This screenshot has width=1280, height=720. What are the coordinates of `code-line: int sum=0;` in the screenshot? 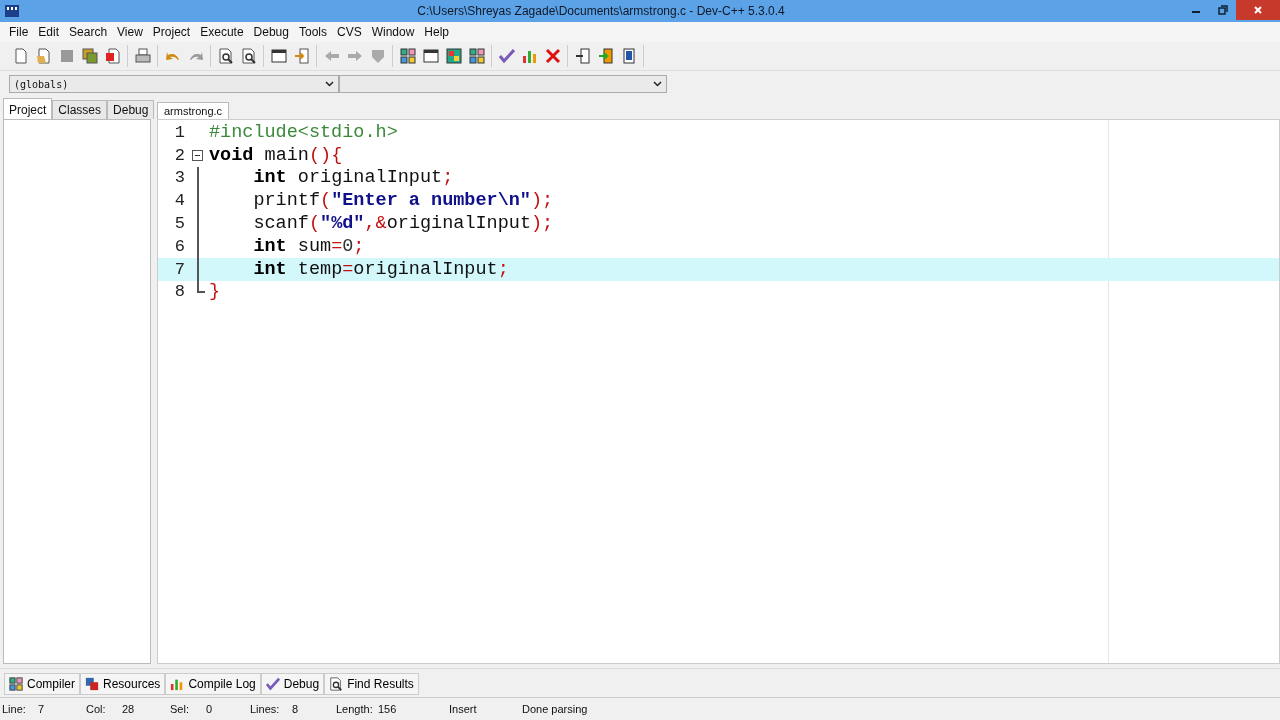 It's located at (308, 246).